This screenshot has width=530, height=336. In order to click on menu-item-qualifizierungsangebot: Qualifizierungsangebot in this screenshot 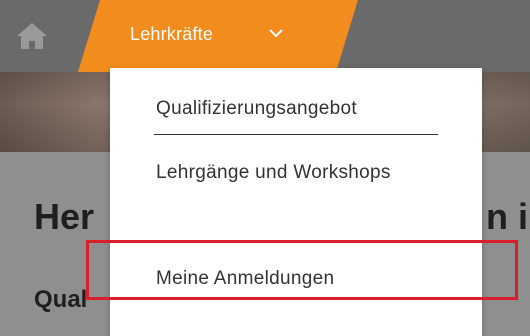, I will do `click(256, 109)`.